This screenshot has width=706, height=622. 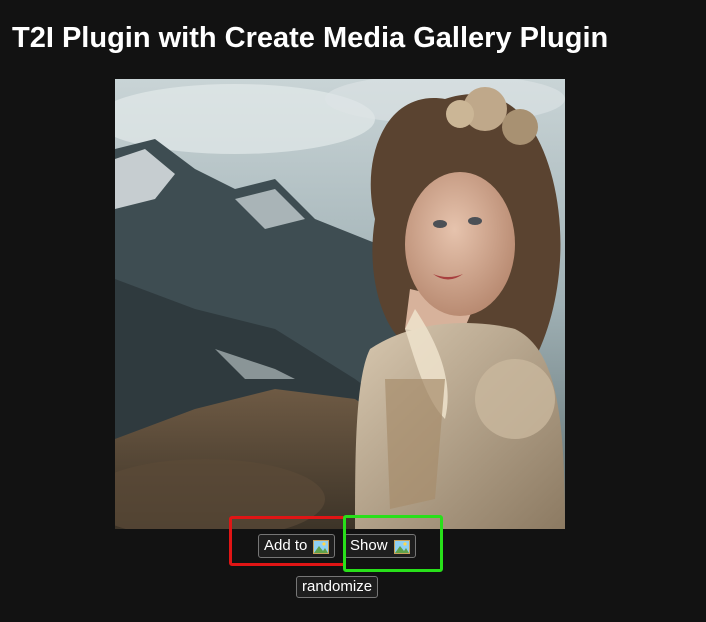 What do you see at coordinates (369, 545) in the screenshot?
I see `show-label: Show` at bounding box center [369, 545].